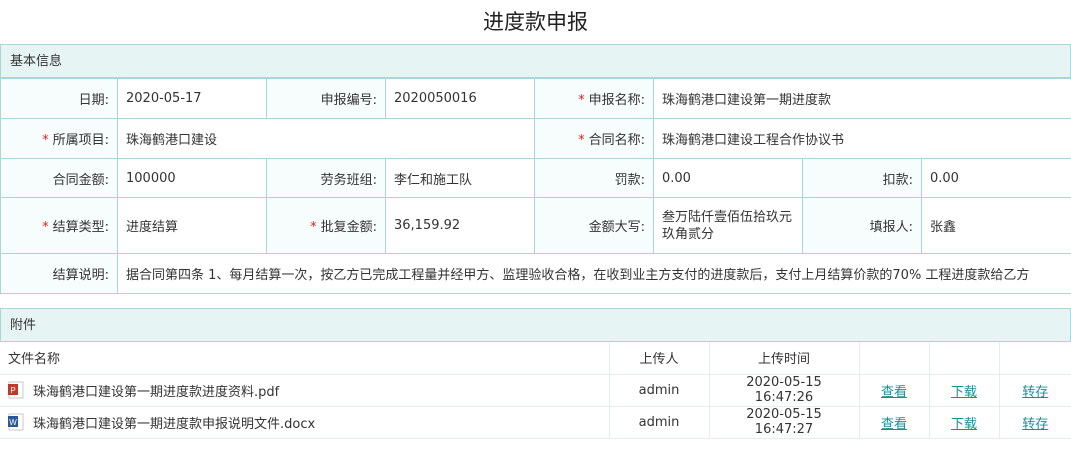 The image size is (1071, 452). I want to click on column-action-view, so click(893, 358).